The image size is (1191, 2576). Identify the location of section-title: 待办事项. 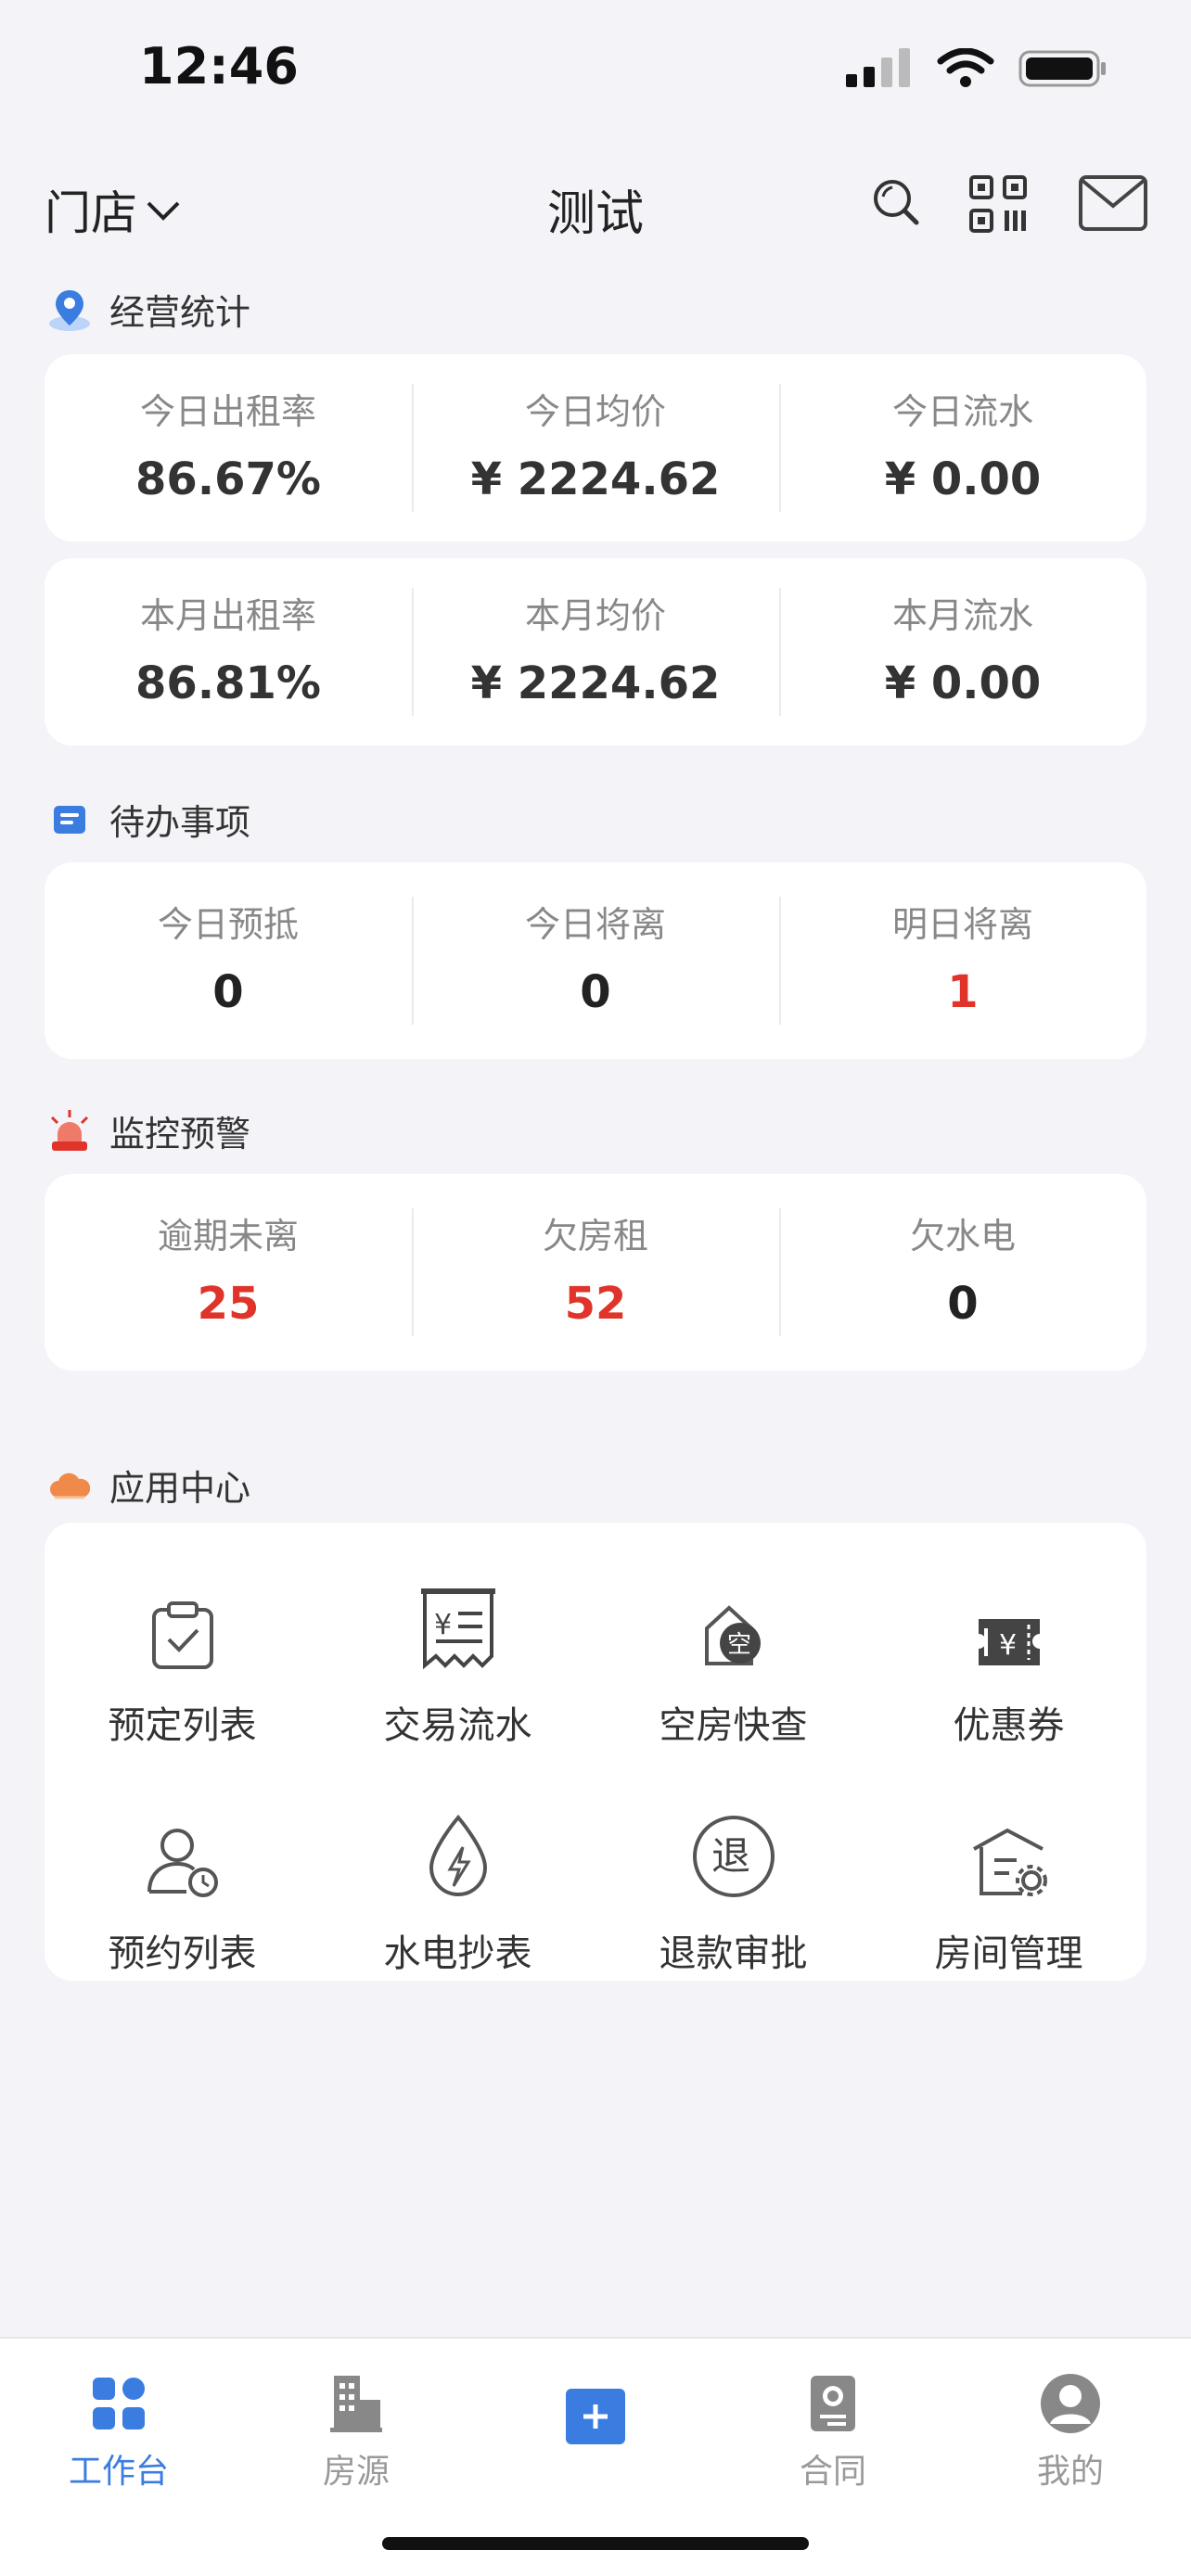
(180, 823).